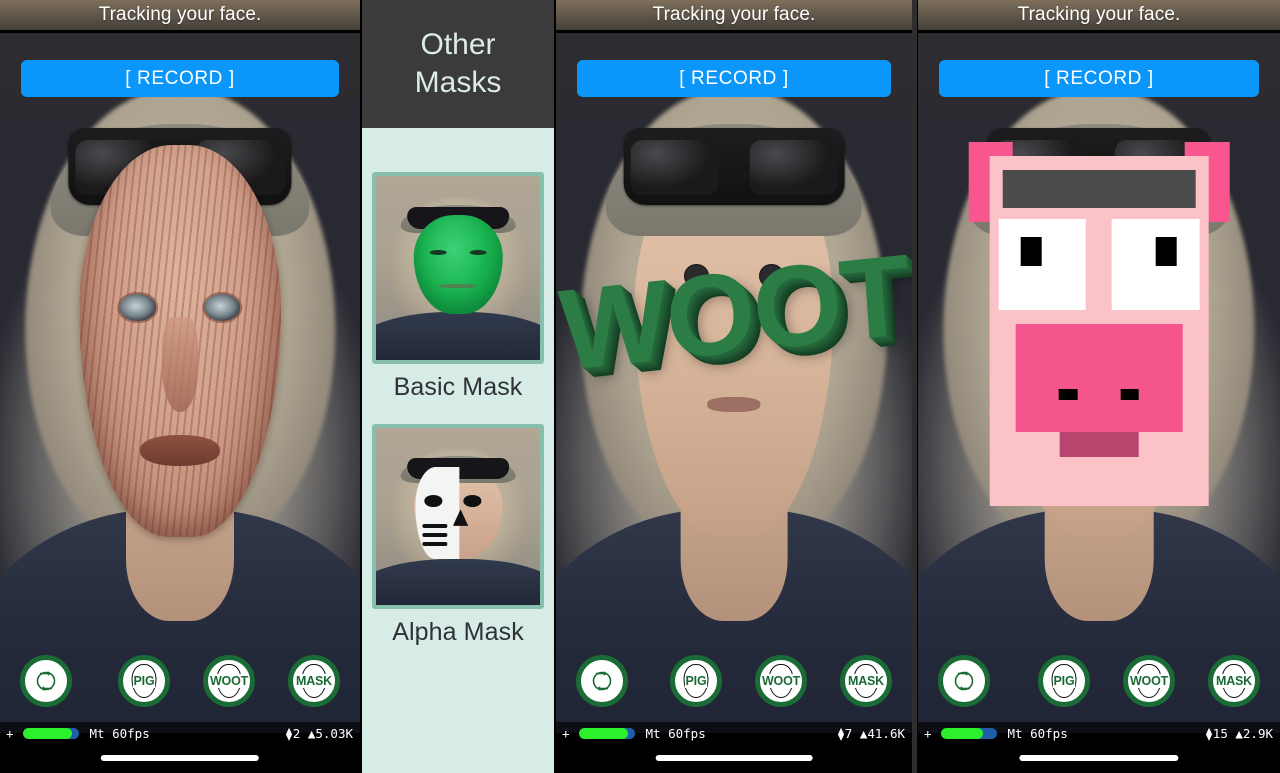 This screenshot has width=1280, height=773. Describe the element at coordinates (438, 253) in the screenshot. I see `thumb-mask-eye-left` at that location.